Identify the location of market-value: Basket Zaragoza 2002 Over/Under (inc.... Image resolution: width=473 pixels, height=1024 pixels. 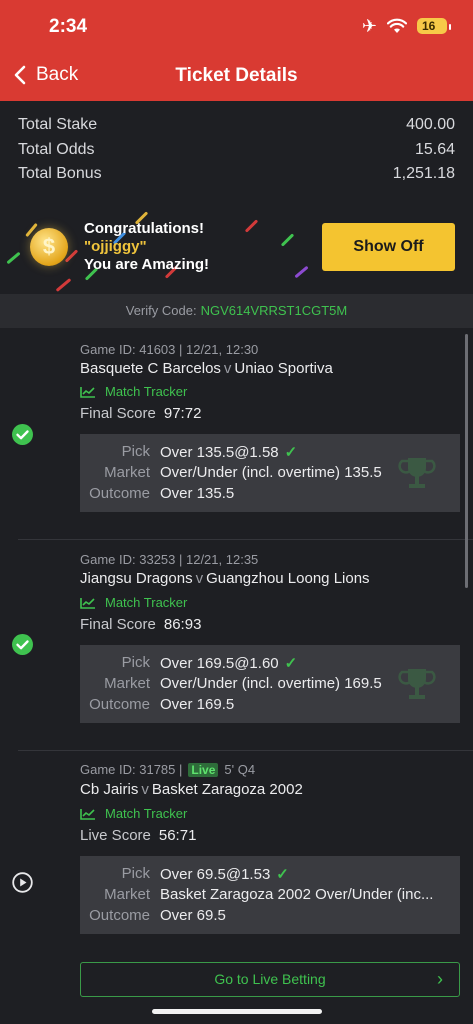
(297, 894).